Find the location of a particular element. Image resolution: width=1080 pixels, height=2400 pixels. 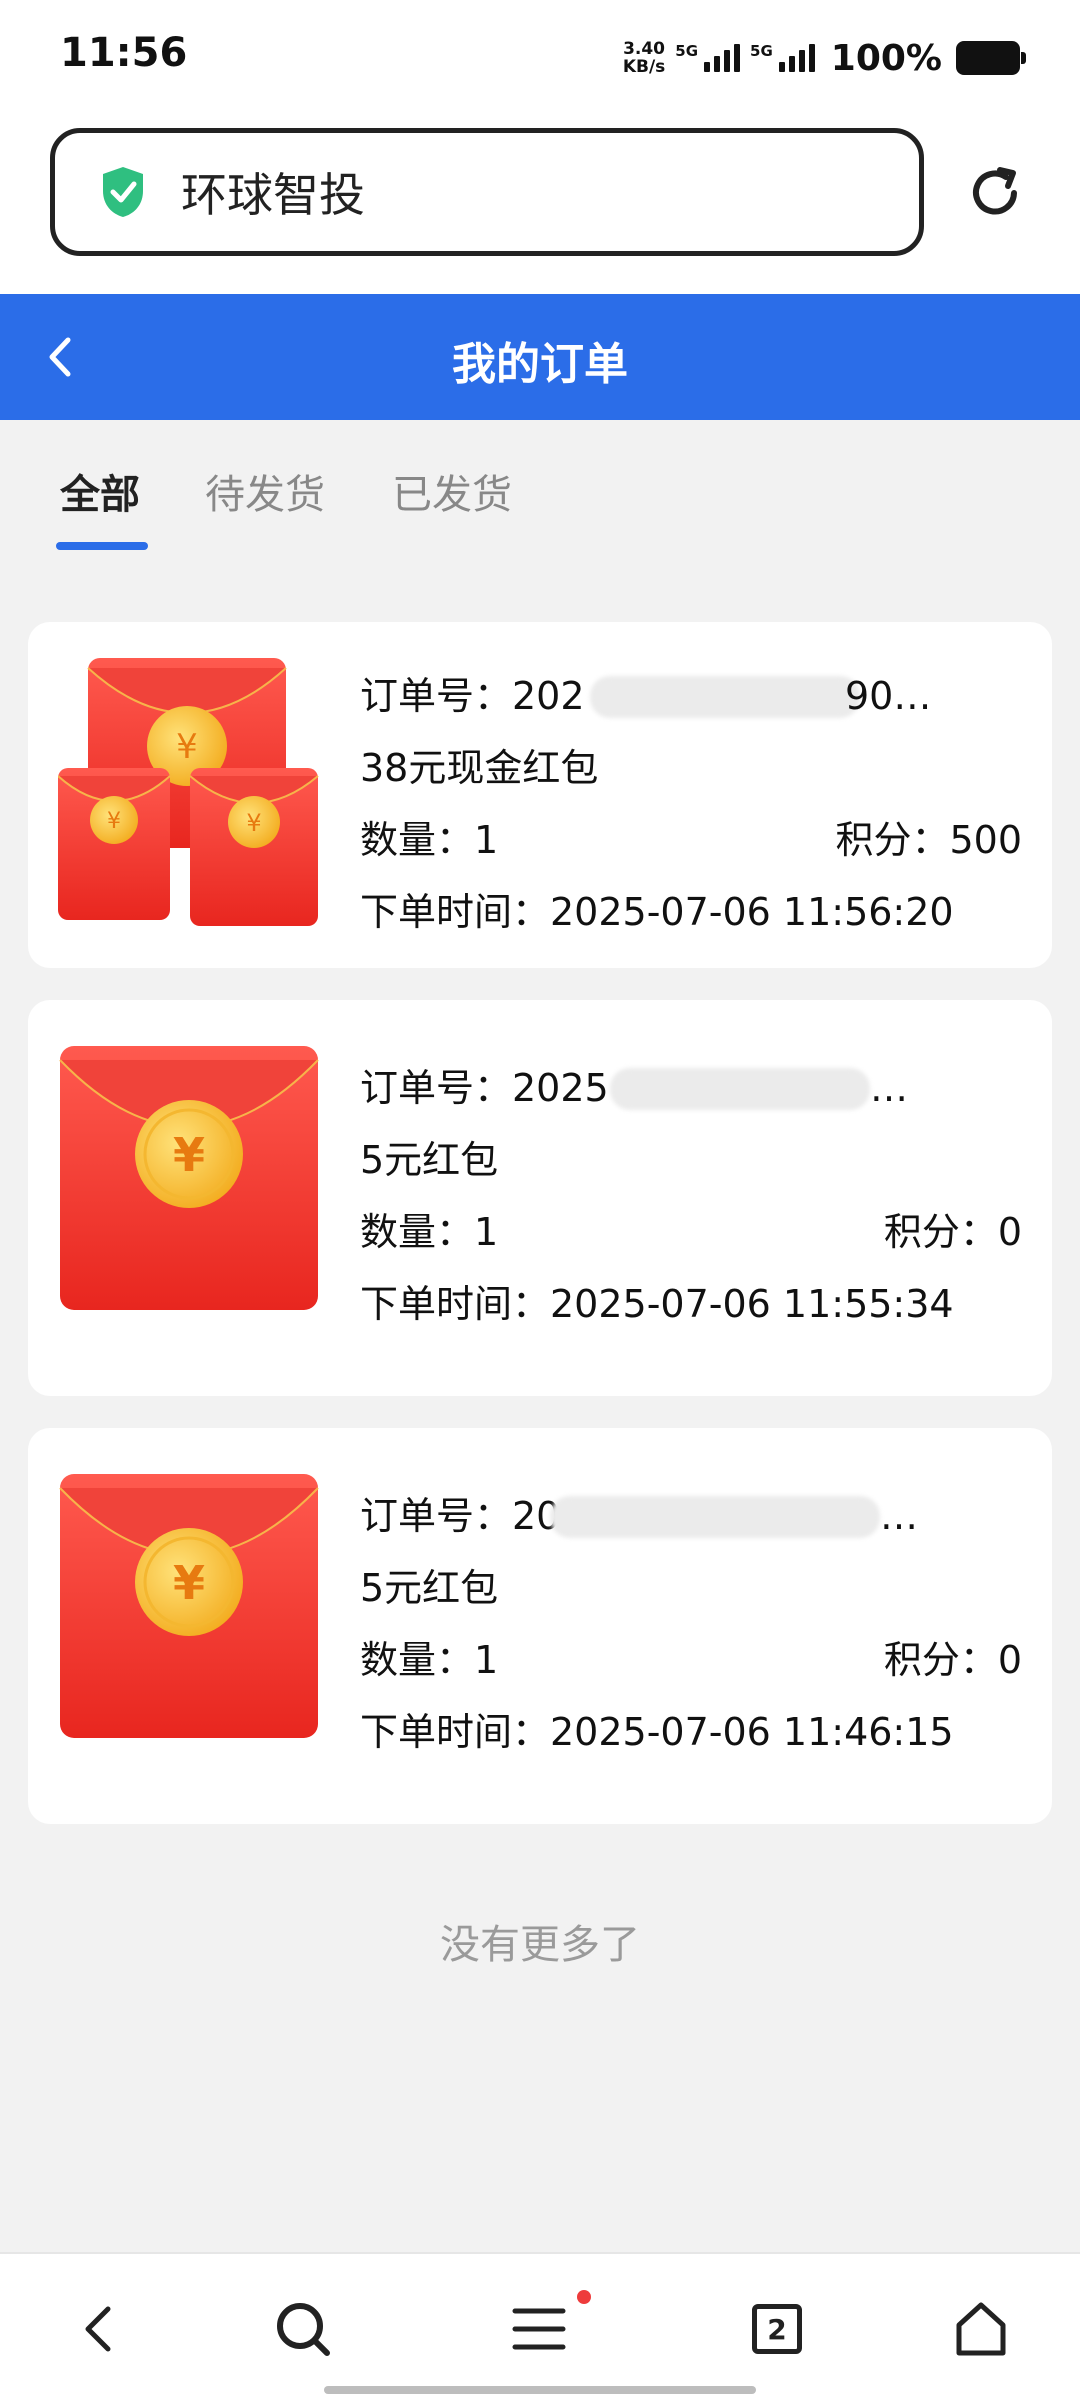

address-bar: 环球智投 is located at coordinates (487, 192).